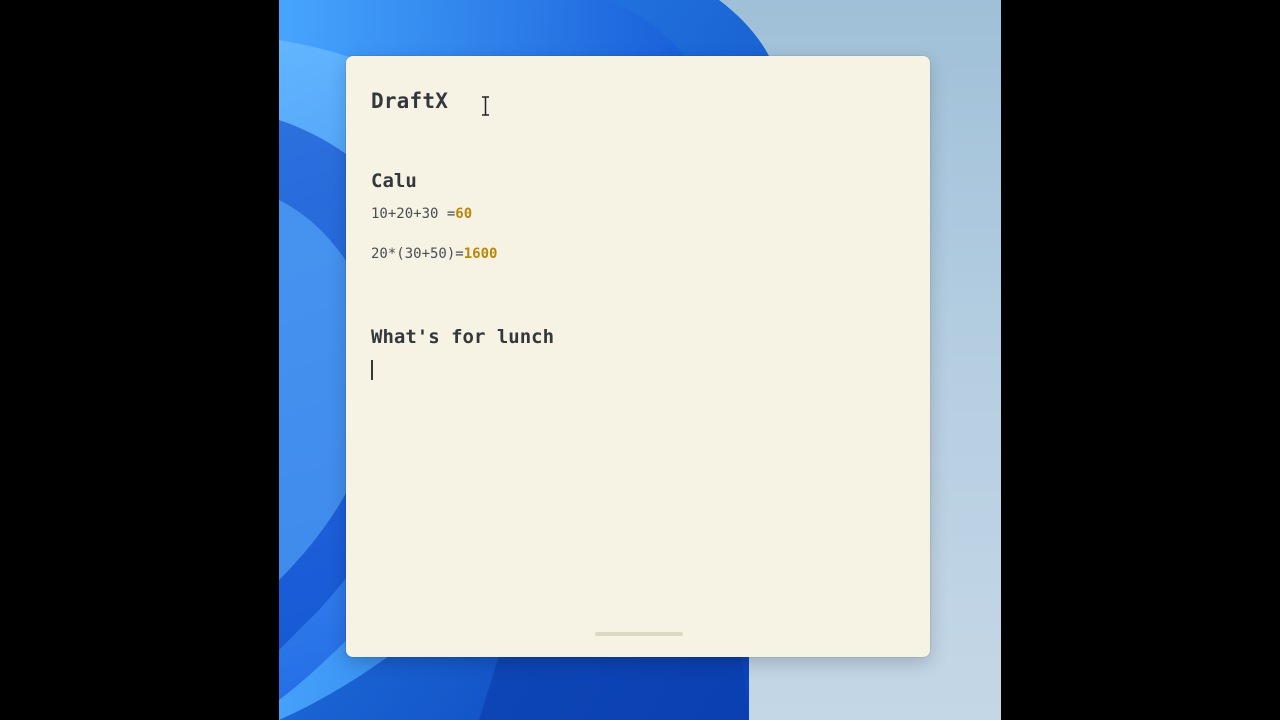  I want to click on calc-result: 60, so click(464, 214).